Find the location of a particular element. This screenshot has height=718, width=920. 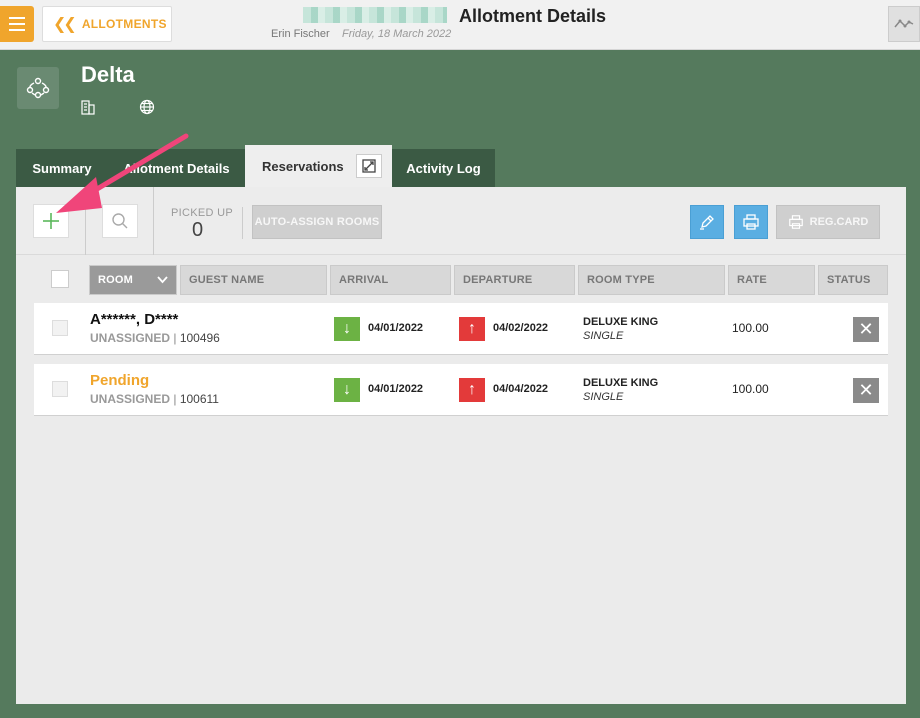

select-all-checkbox is located at coordinates (60, 279).